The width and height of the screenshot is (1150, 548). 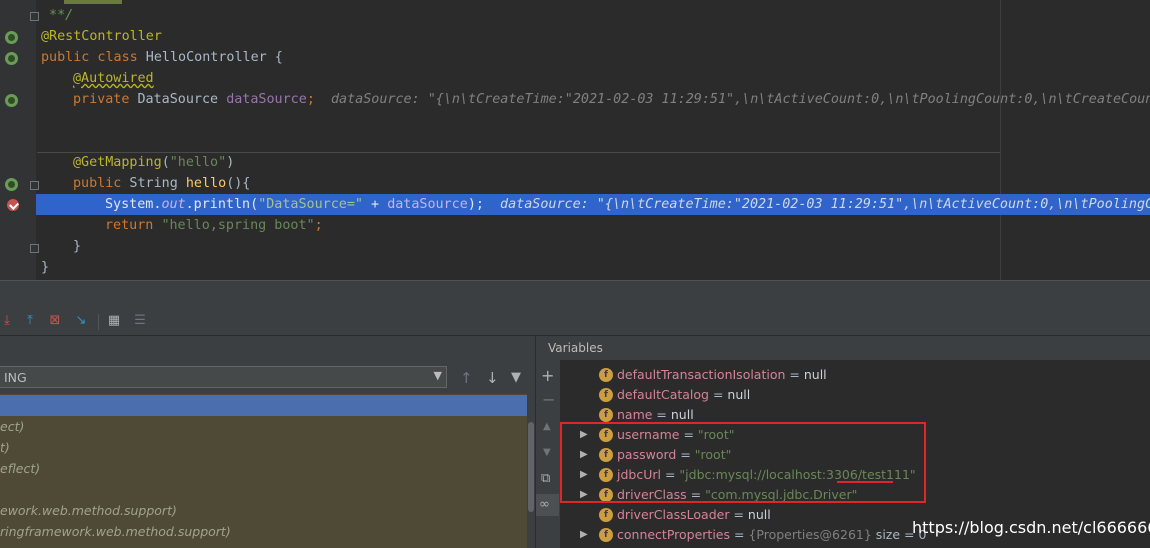 What do you see at coordinates (13, 205) in the screenshot?
I see `breakpoint-icon` at bounding box center [13, 205].